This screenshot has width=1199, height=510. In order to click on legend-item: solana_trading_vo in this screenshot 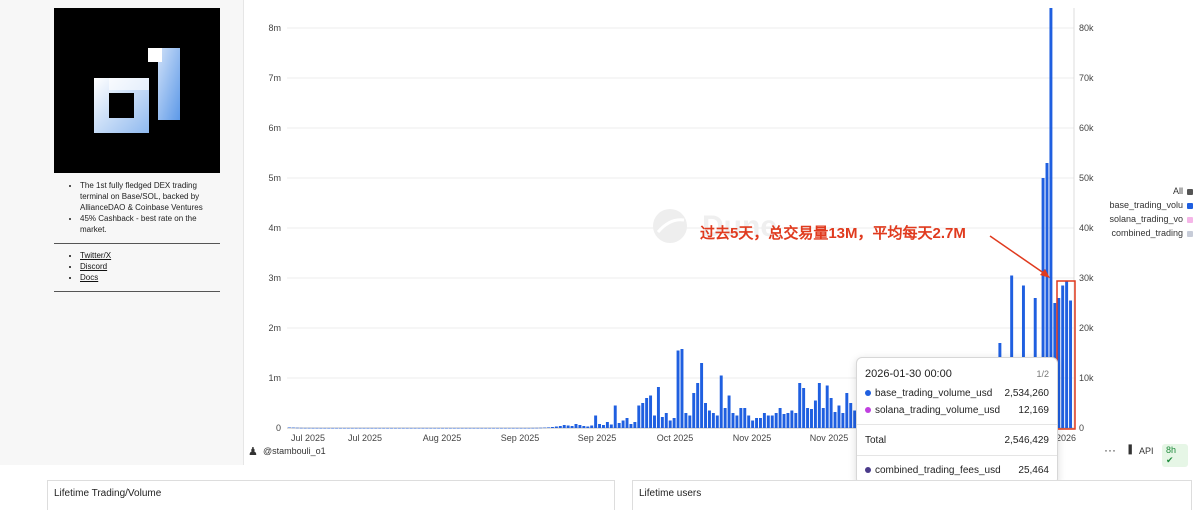, I will do `click(1151, 219)`.